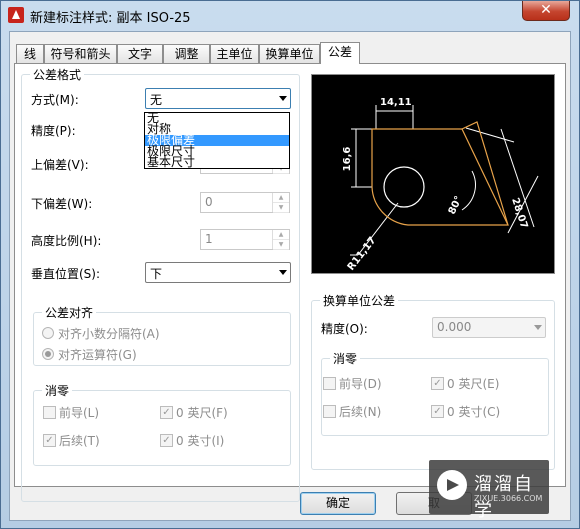 Image resolution: width=580 pixels, height=529 pixels. What do you see at coordinates (156, 274) in the screenshot?
I see `vertical-position-value: 下` at bounding box center [156, 274].